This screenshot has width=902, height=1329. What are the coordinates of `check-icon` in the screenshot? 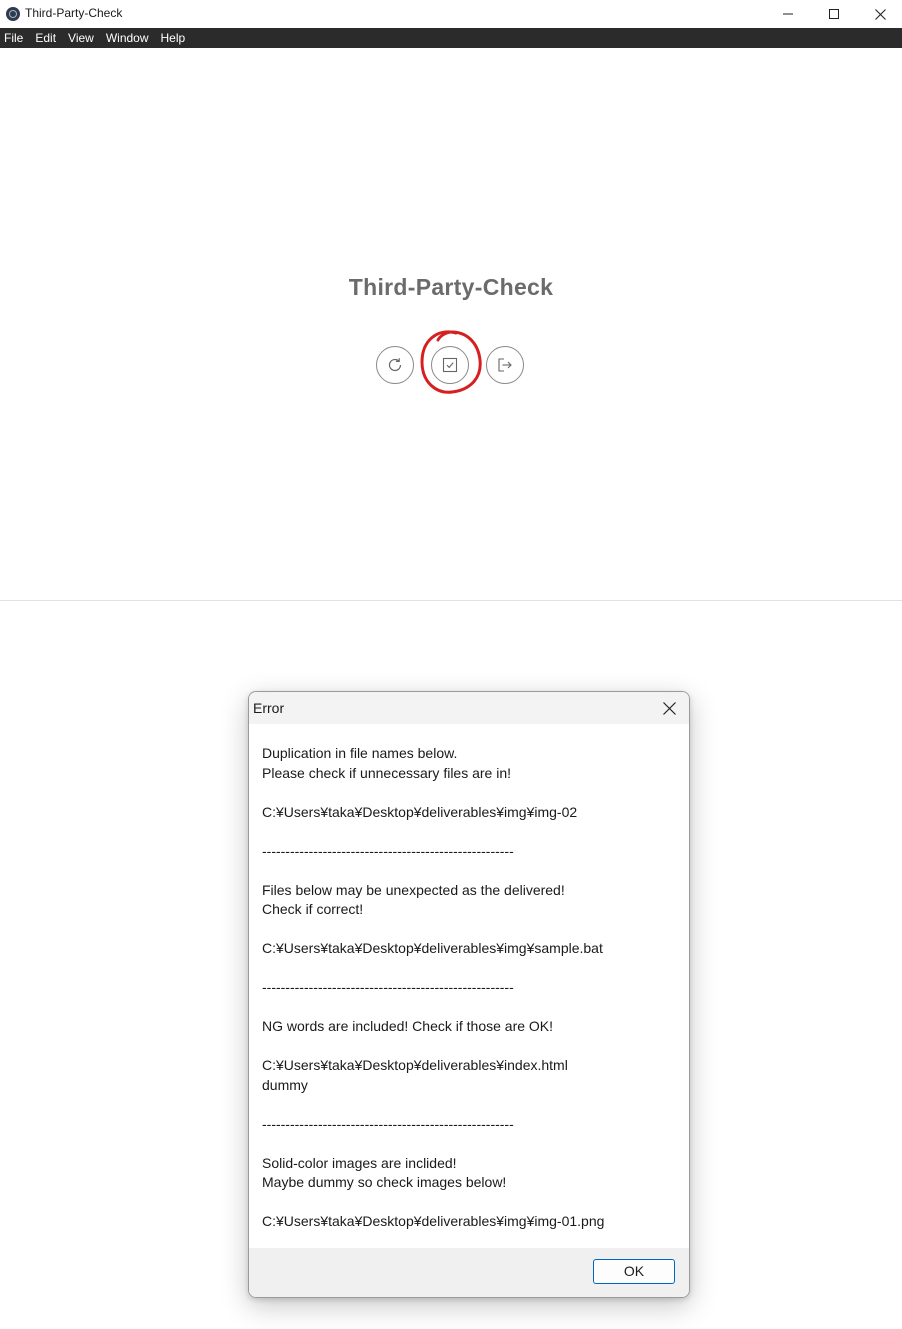 It's located at (450, 365).